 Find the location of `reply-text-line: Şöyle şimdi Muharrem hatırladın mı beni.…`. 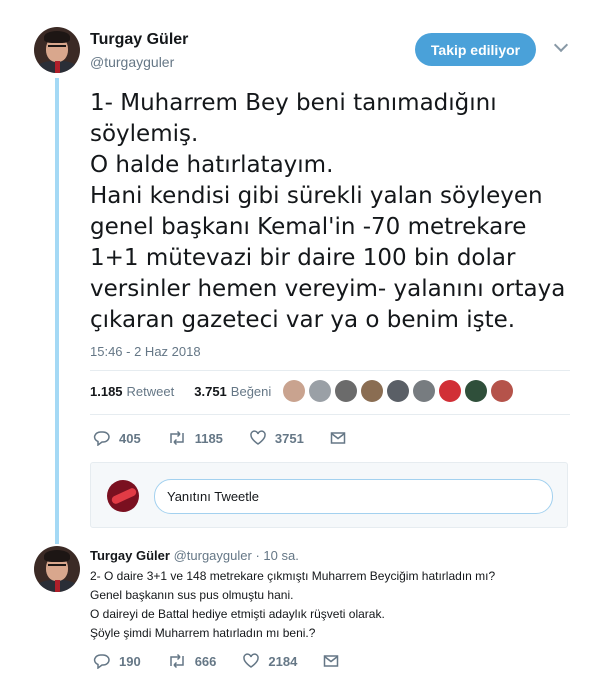

reply-text-line: Şöyle şimdi Muharrem hatırladın mı beni.… is located at coordinates (203, 633).